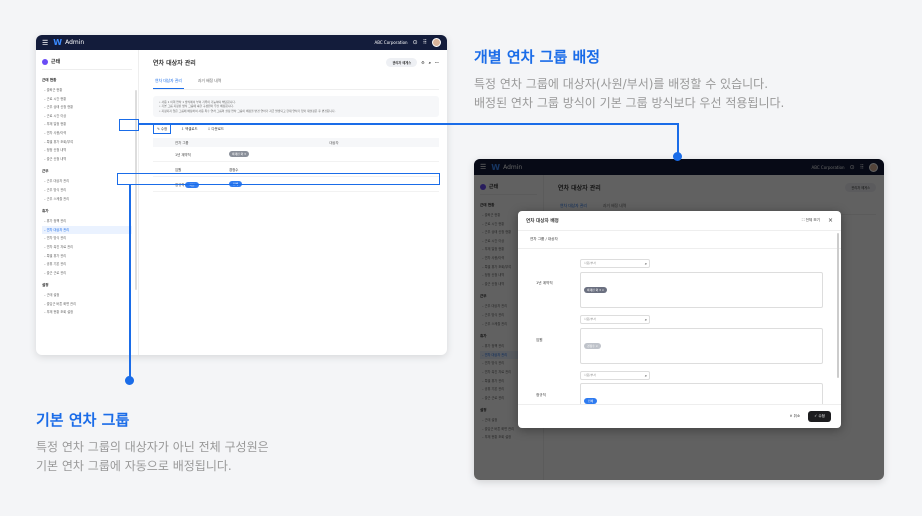 The image size is (922, 516). I want to click on callout-title: 개별 연차 그룹 배정, so click(537, 57).